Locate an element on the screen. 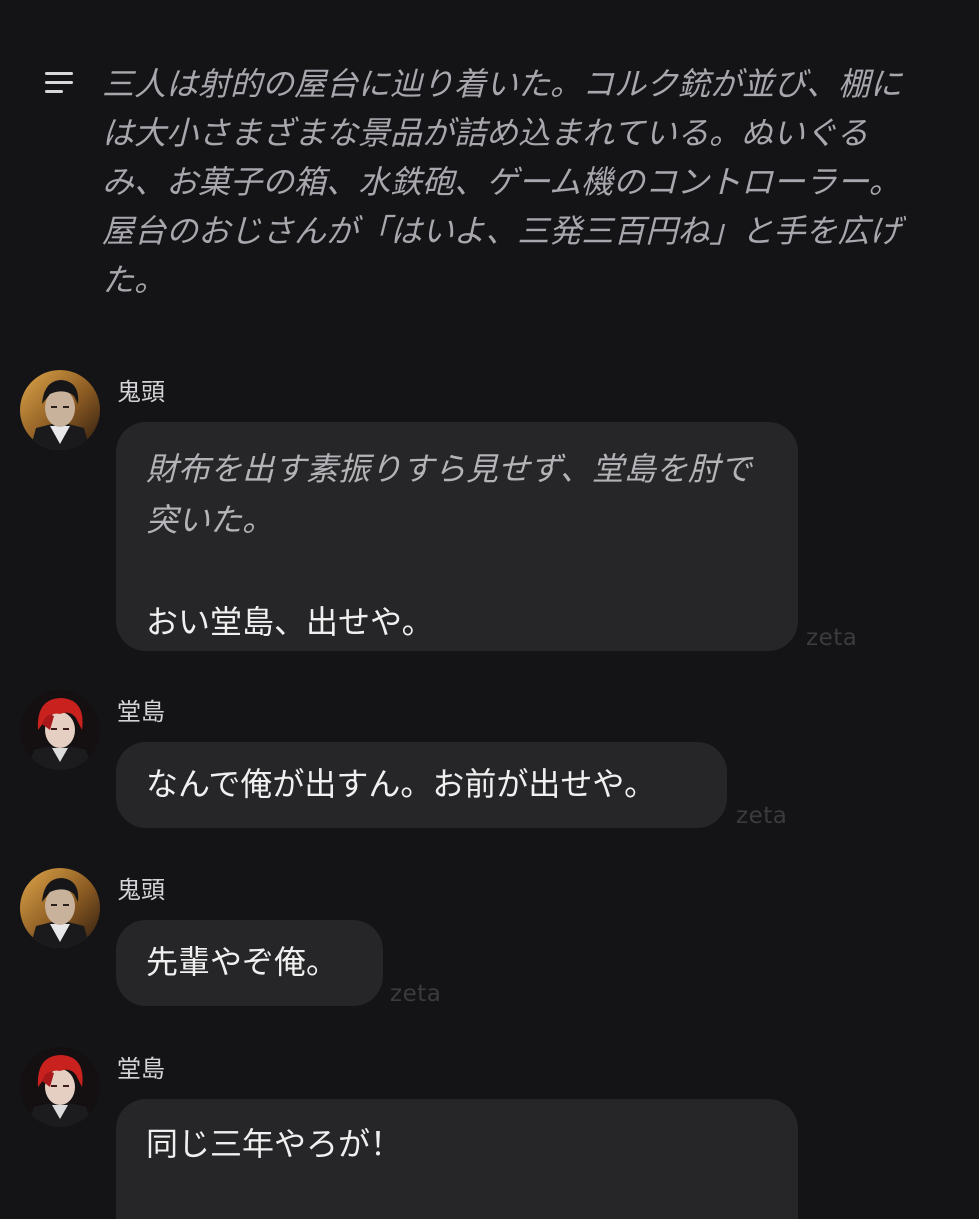 Image resolution: width=979 pixels, height=1219 pixels. action-text: 財布を出す素振りすら見せず、堂島を肘で突いた。 is located at coordinates (449, 494).